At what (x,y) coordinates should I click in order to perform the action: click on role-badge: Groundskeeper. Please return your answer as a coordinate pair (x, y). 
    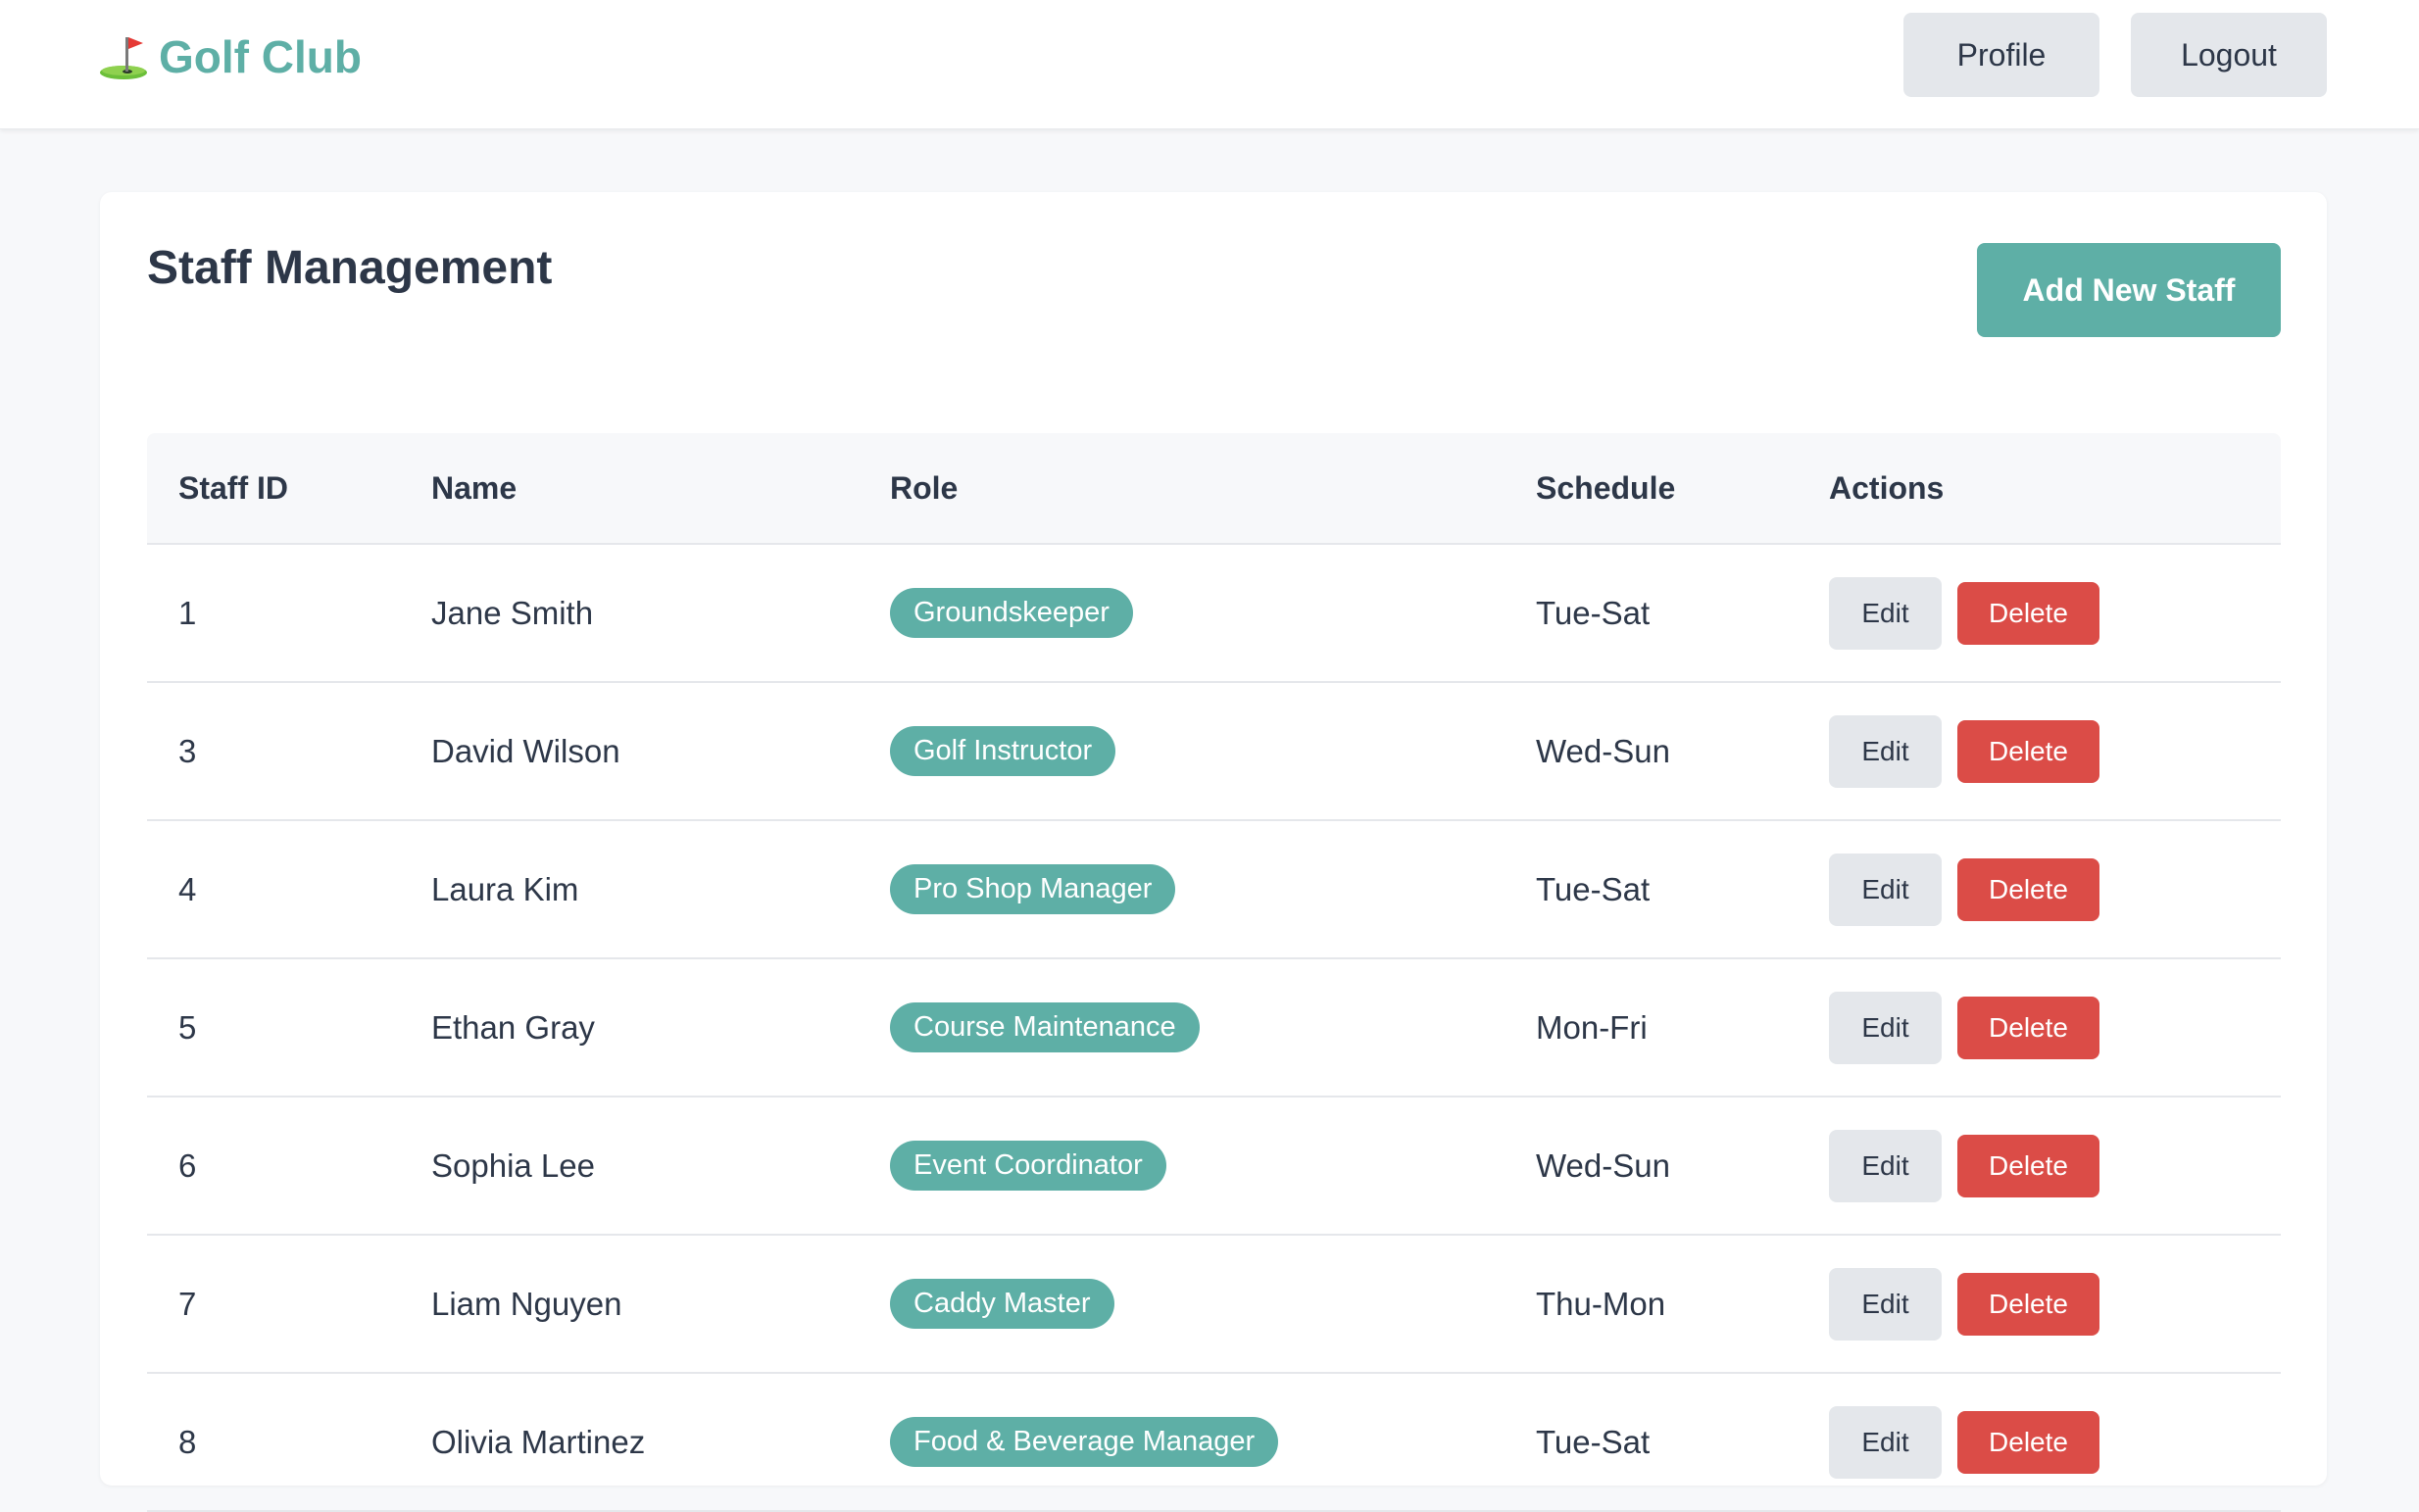
    Looking at the image, I should click on (1011, 613).